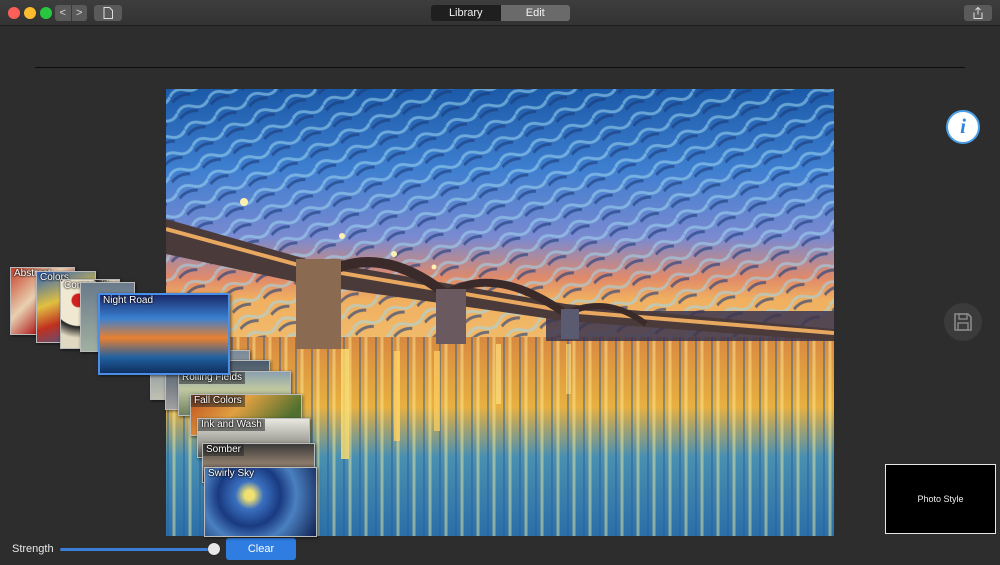 The width and height of the screenshot is (1000, 565). I want to click on divider, so click(500, 67).